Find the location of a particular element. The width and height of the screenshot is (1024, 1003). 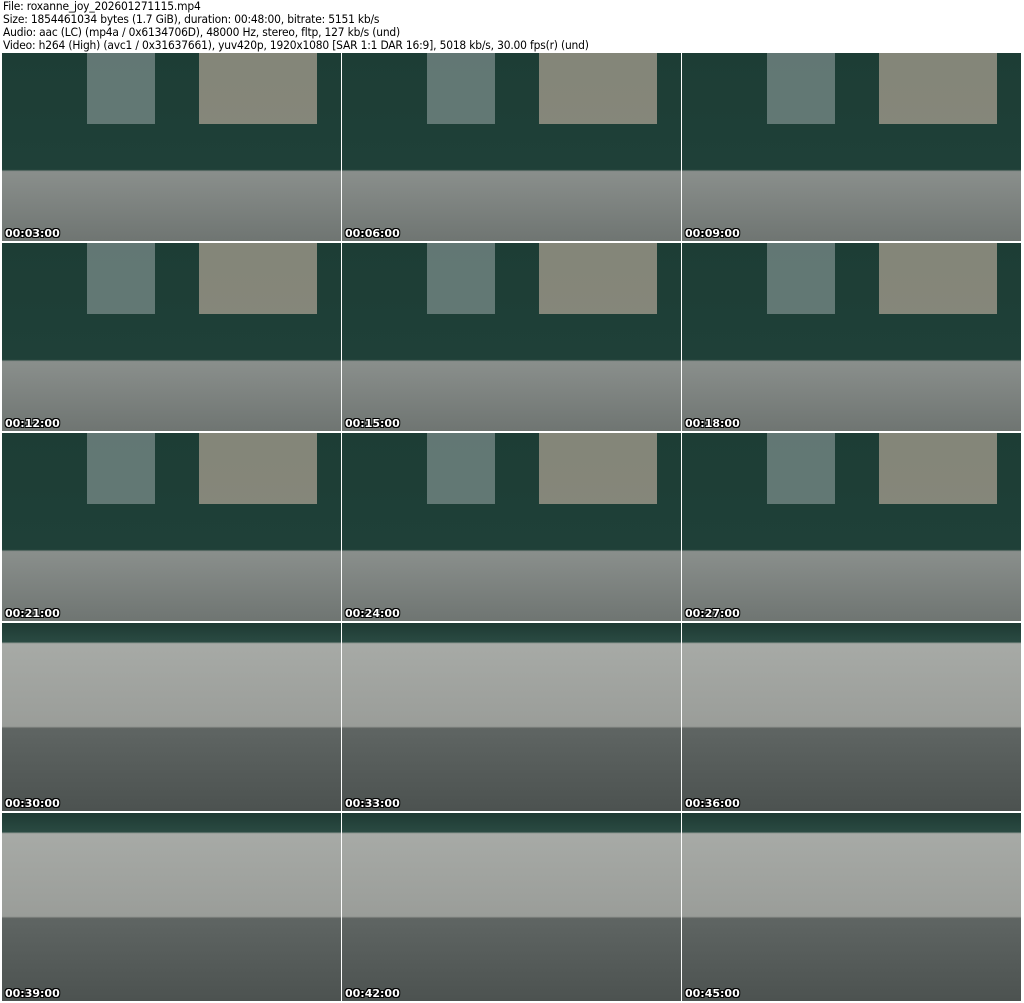

video-thumbnail: 00:36:00 is located at coordinates (851, 717).